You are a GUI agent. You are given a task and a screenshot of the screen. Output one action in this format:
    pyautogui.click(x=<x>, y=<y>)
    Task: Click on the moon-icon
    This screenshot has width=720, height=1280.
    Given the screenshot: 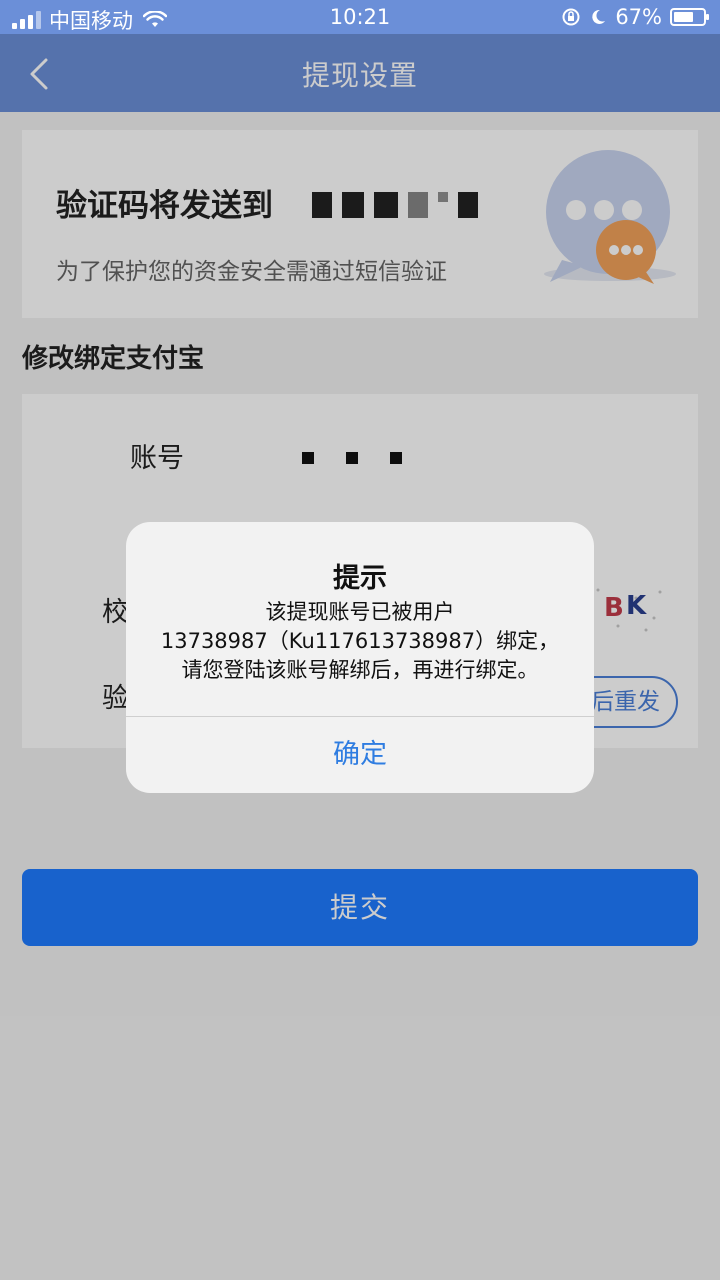 What is the action you would take?
    pyautogui.click(x=599, y=16)
    